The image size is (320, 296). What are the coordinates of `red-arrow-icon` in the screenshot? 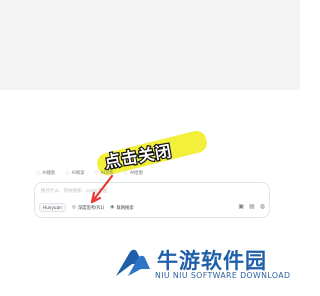 It's located at (102, 189).